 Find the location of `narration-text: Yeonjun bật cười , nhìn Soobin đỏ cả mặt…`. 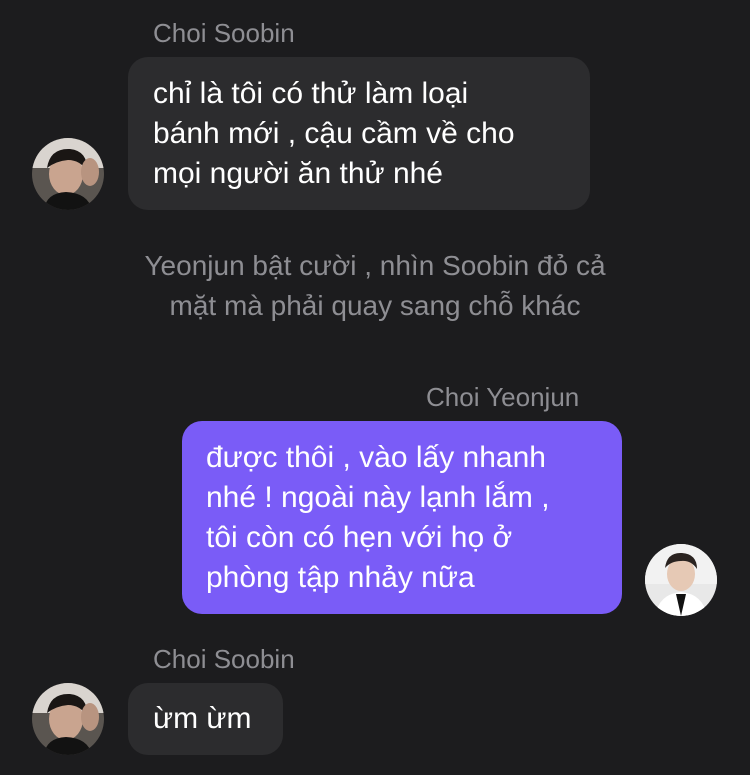

narration-text: Yeonjun bật cười , nhìn Soobin đỏ cả mặt… is located at coordinates (375, 285).